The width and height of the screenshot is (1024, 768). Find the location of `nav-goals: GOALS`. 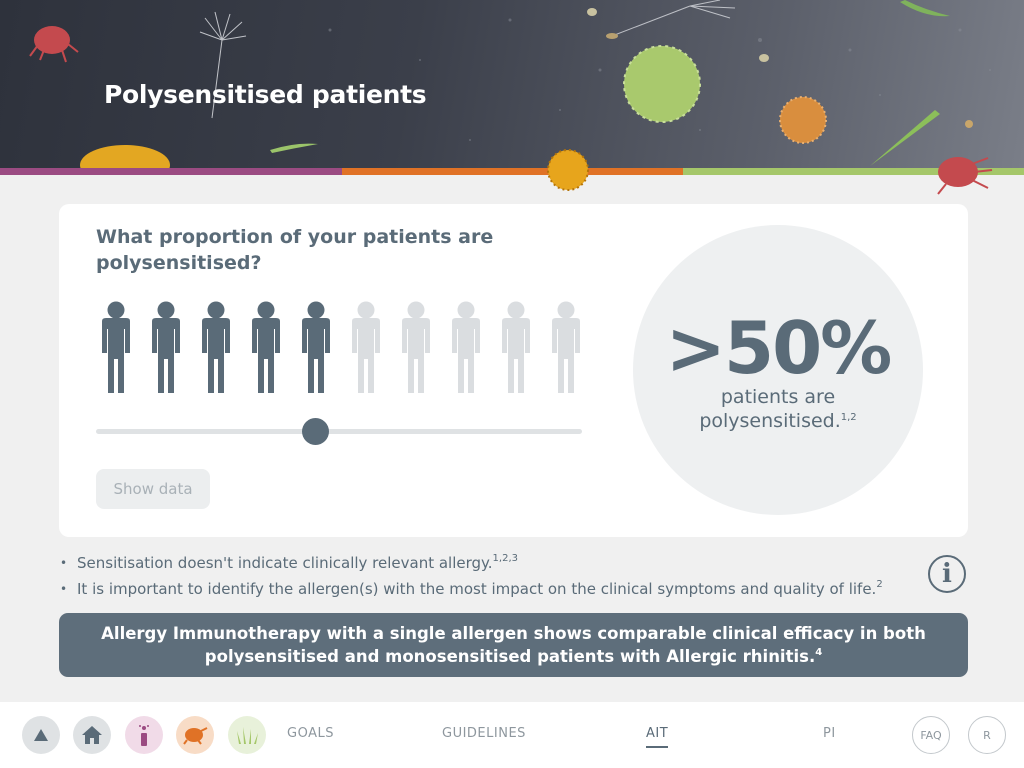

nav-goals: GOALS is located at coordinates (310, 733).